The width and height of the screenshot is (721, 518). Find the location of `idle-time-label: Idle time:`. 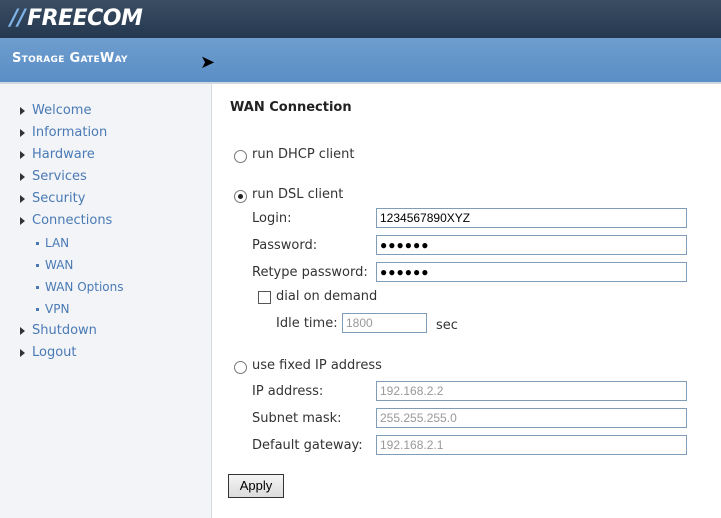

idle-time-label: Idle time: is located at coordinates (307, 323).